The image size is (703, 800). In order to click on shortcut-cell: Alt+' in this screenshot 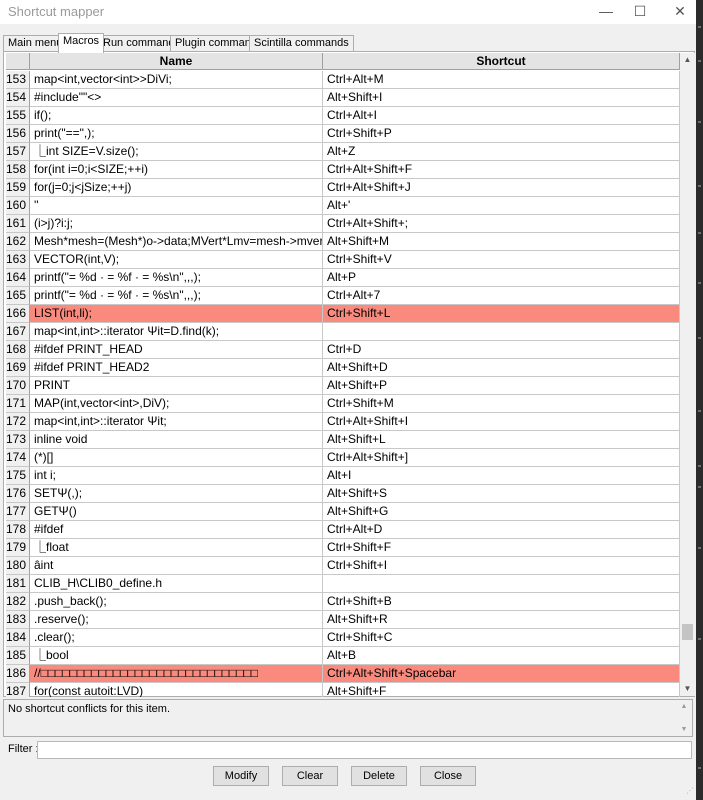, I will do `click(501, 206)`.